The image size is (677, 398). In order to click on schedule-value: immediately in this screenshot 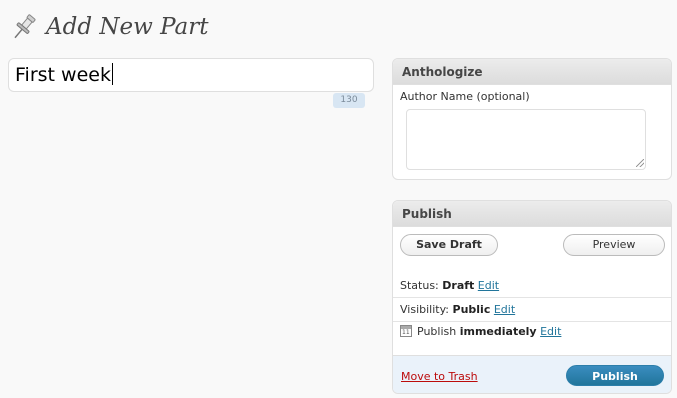, I will do `click(498, 331)`.